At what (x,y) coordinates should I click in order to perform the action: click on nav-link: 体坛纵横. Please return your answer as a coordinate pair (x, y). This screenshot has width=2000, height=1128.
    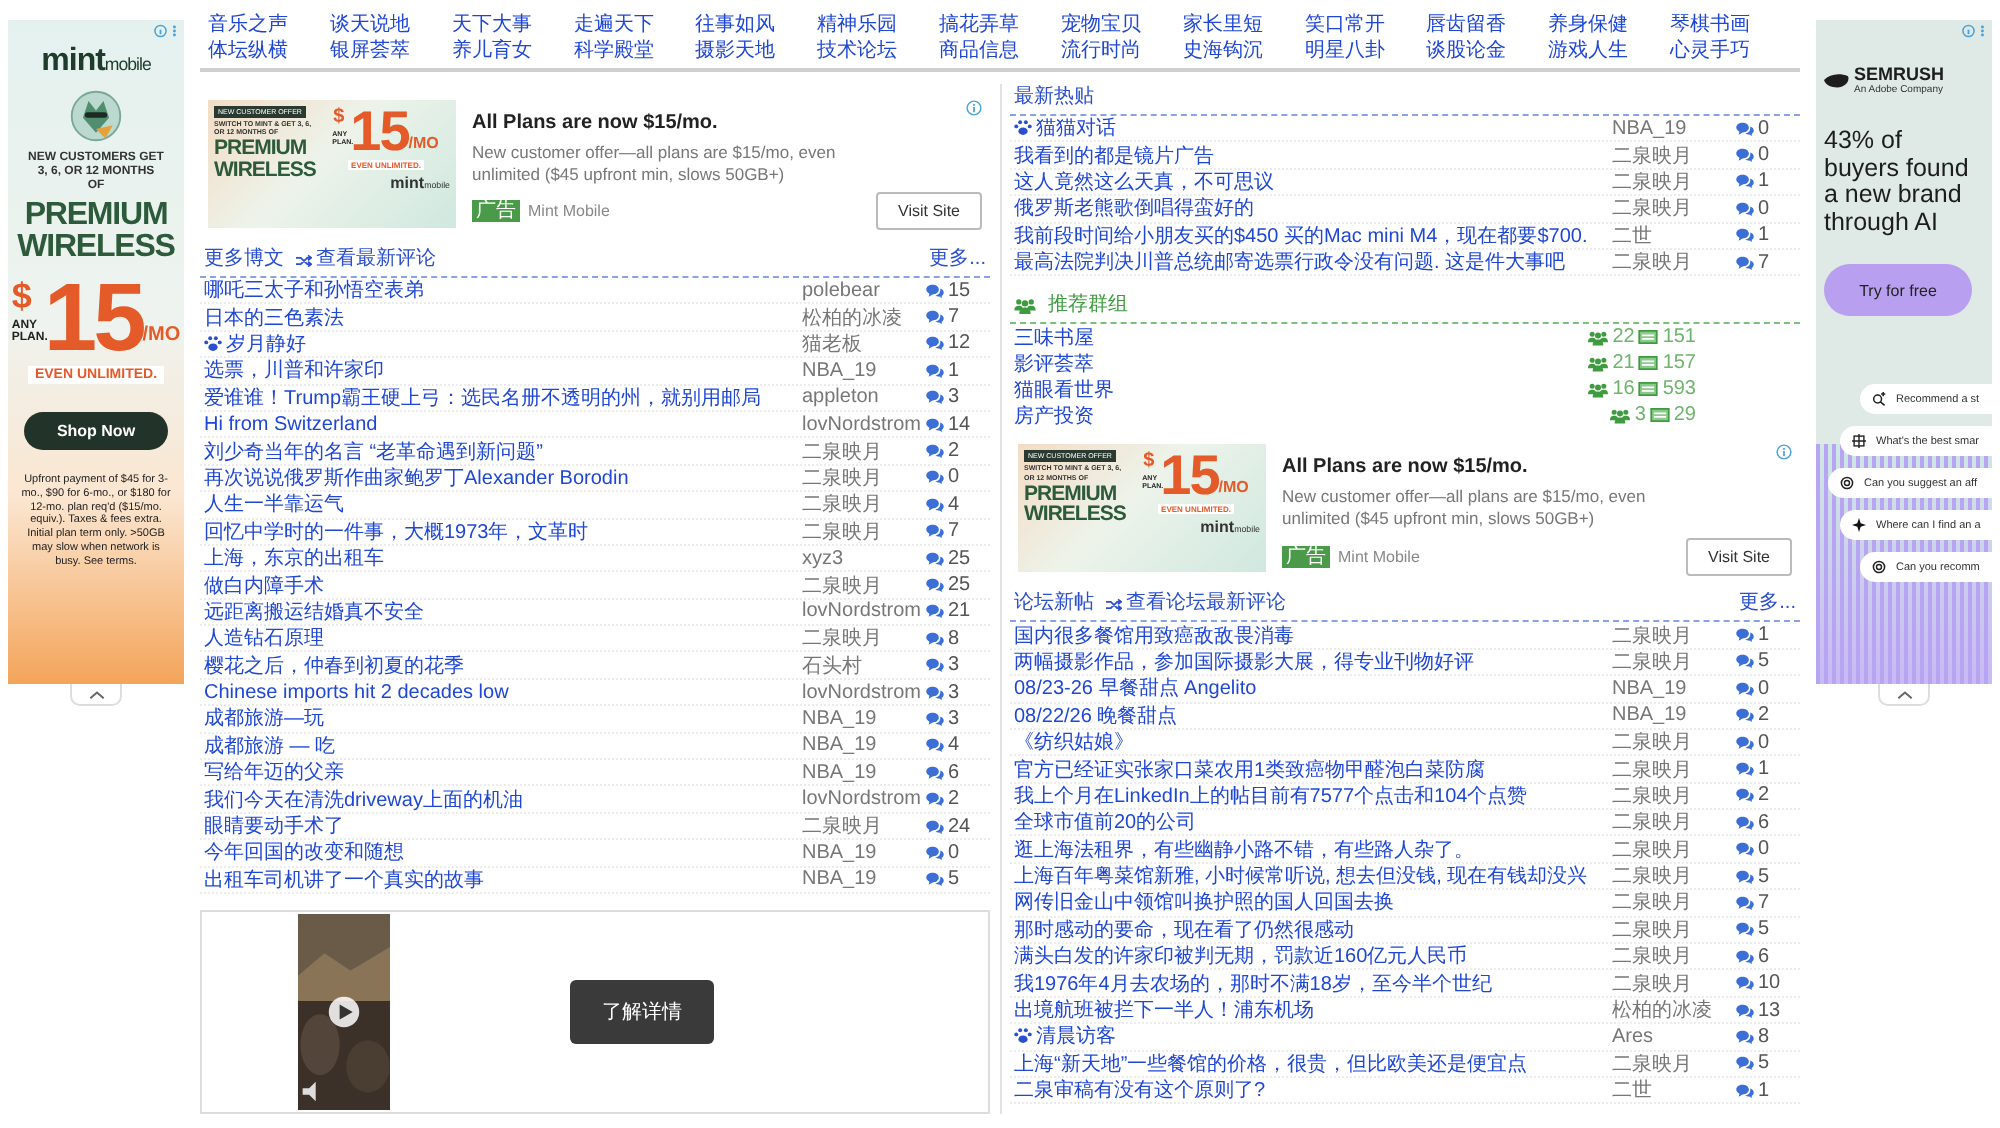
    Looking at the image, I should click on (269, 51).